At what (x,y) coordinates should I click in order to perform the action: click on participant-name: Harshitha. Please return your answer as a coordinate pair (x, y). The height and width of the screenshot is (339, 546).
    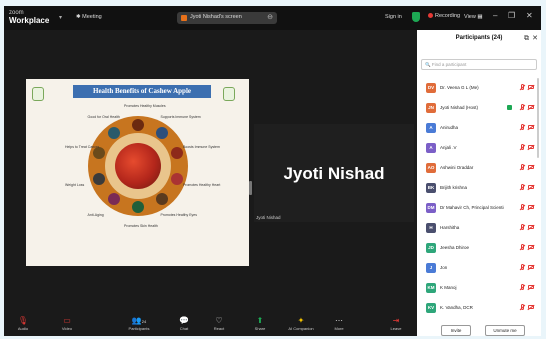
    Looking at the image, I should click on (450, 227).